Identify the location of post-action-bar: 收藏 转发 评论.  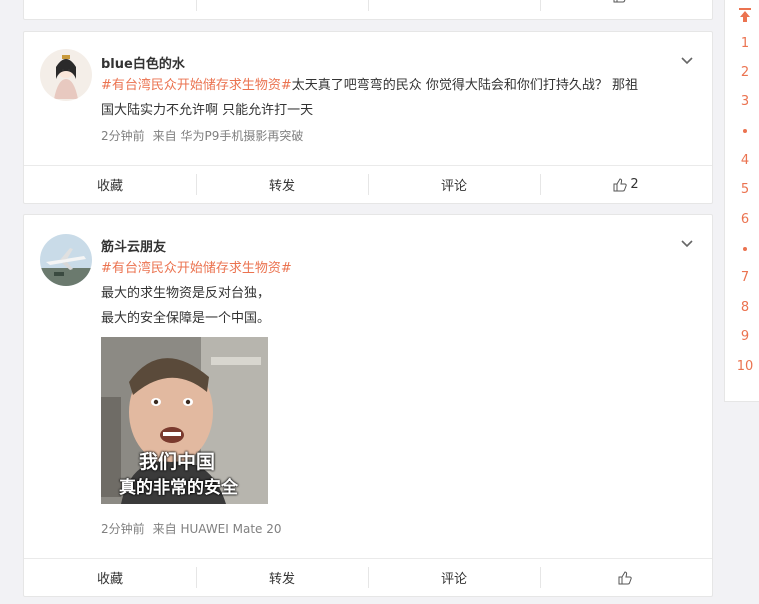
(368, 577).